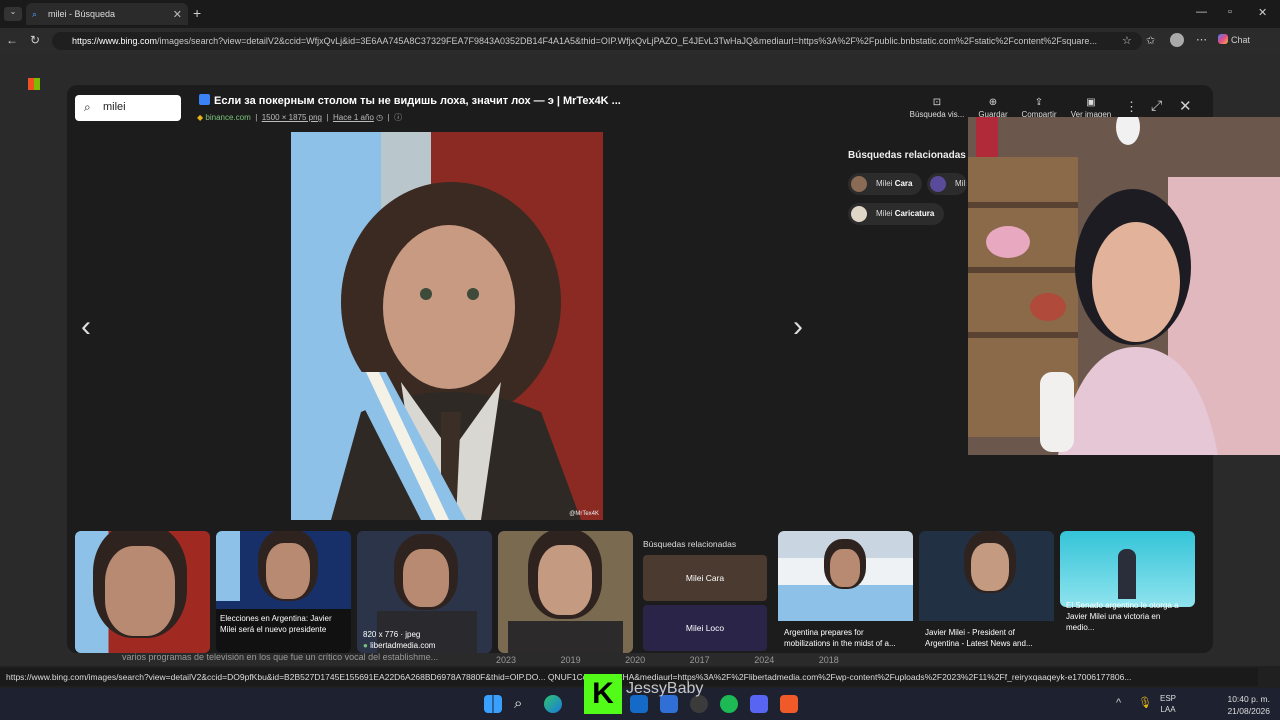  Describe the element at coordinates (798, 327) in the screenshot. I see `next-arrow-icon: ›` at that location.